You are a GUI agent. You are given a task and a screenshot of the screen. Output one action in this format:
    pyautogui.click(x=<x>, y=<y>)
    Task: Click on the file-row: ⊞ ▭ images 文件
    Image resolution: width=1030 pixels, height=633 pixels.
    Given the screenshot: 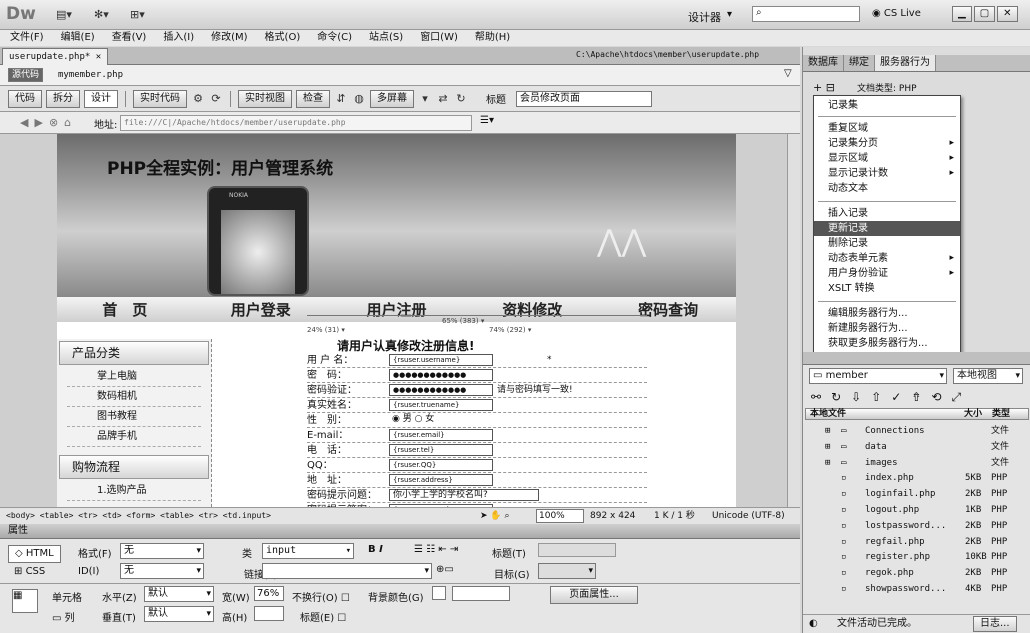 What is the action you would take?
    pyautogui.click(x=916, y=463)
    